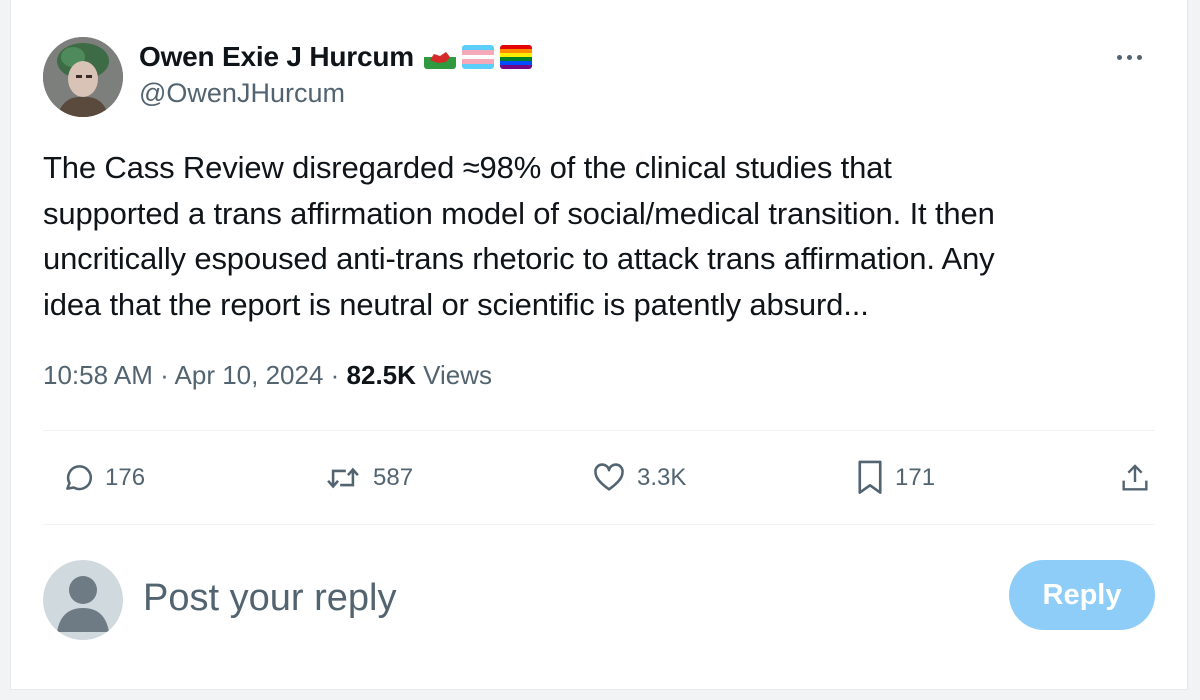 Image resolution: width=1200 pixels, height=700 pixels. What do you see at coordinates (103, 478) in the screenshot?
I see `reply-action-button: 176` at bounding box center [103, 478].